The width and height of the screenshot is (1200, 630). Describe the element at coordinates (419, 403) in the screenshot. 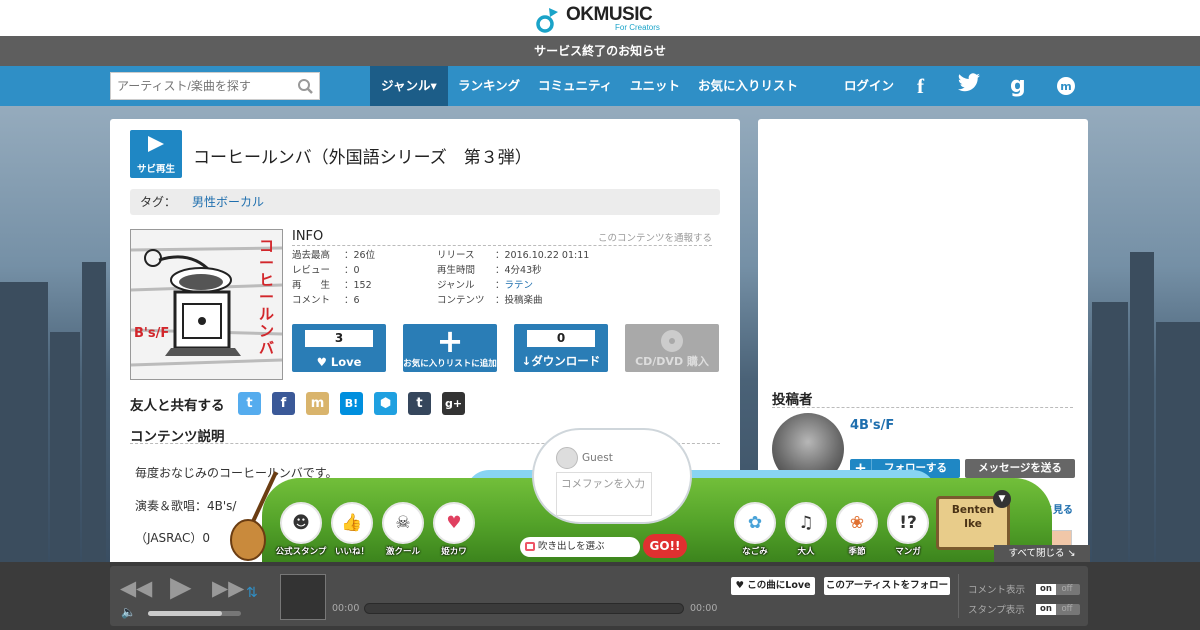

I see `share-tumblr-icon: t` at that location.